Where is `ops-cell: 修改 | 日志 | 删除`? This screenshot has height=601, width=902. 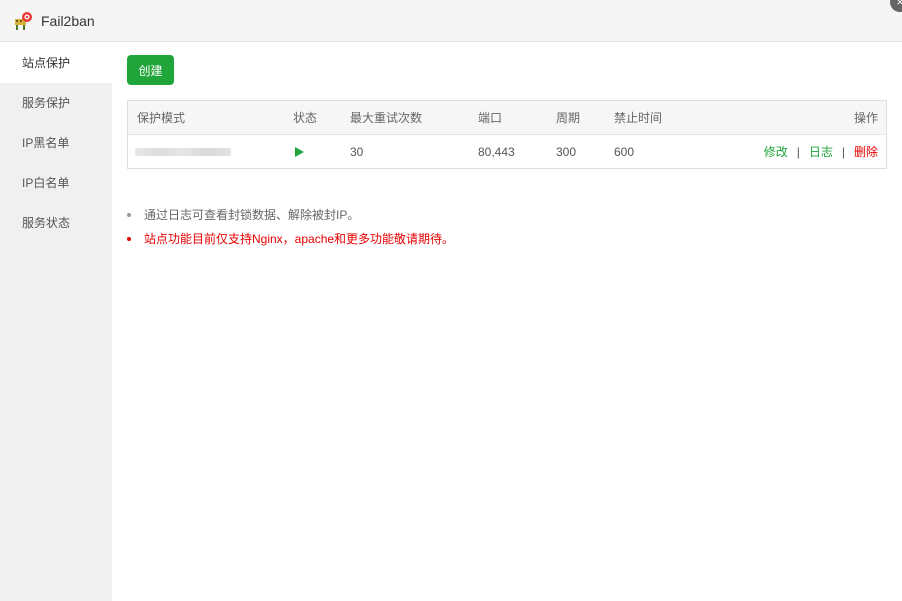 ops-cell: 修改 | 日志 | 删除 is located at coordinates (821, 151).